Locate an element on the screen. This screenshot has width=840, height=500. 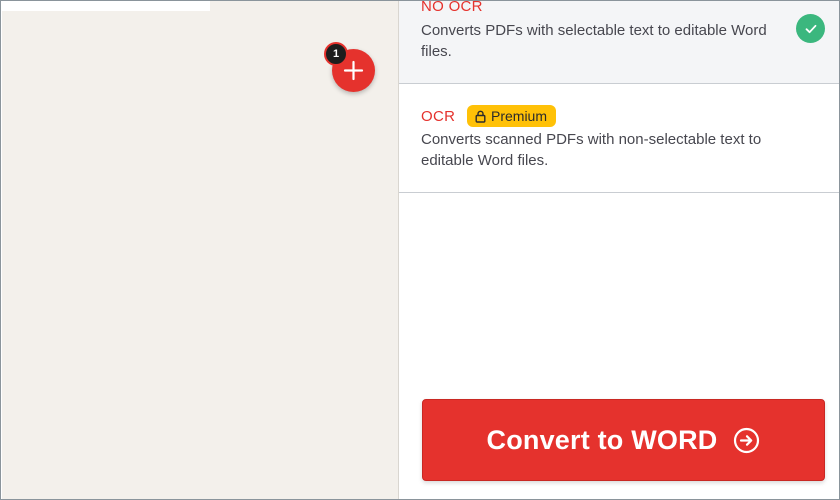
option-title: OCR is located at coordinates (438, 116).